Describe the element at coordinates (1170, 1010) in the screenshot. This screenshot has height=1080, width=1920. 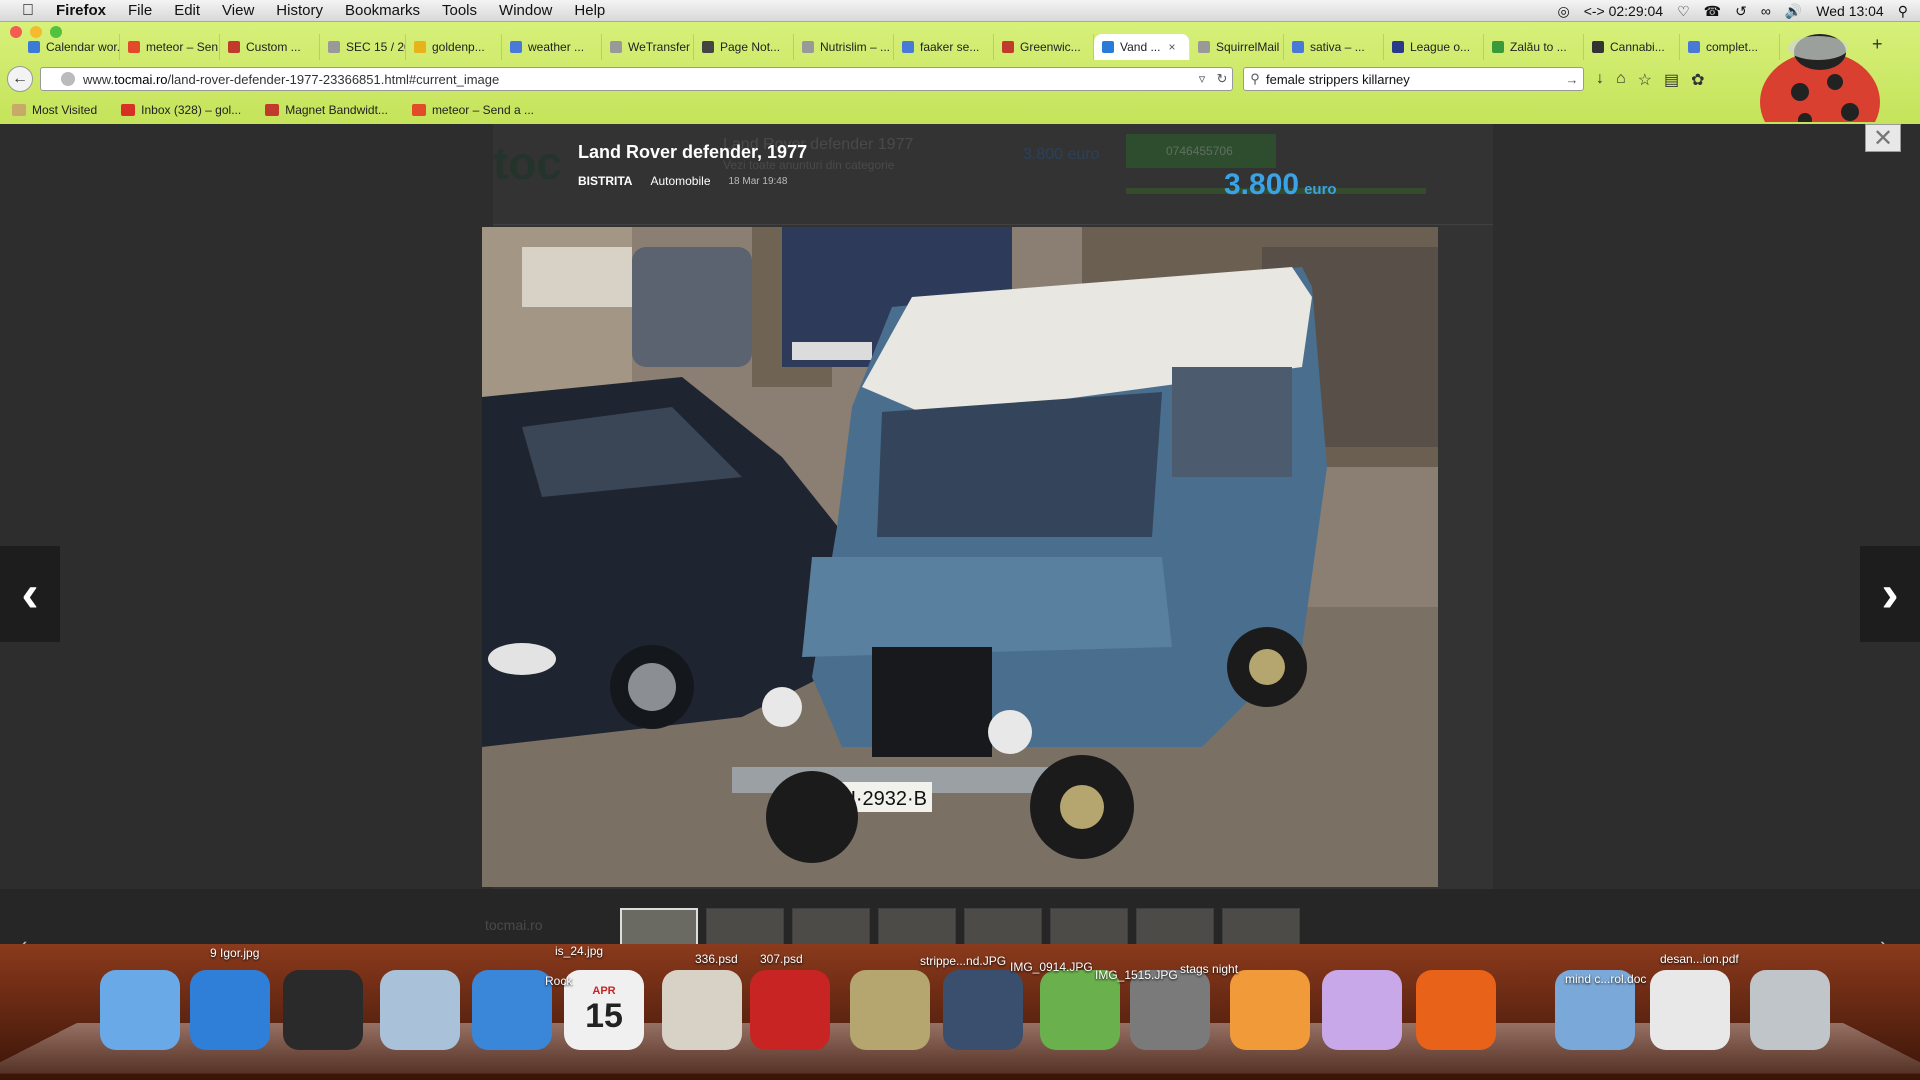
I see `system-preferences-icon` at that location.